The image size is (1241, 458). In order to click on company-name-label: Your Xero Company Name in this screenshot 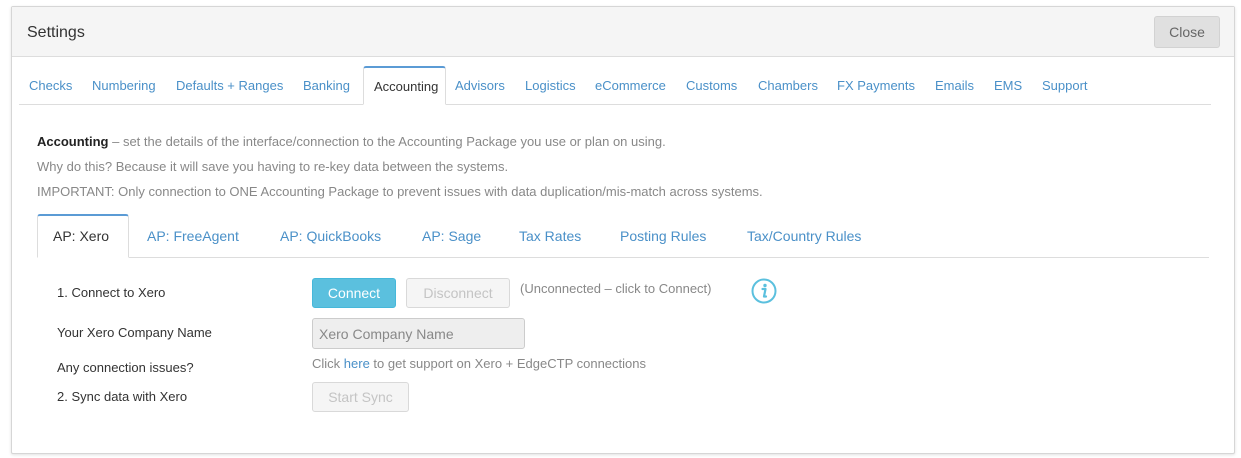, I will do `click(134, 332)`.